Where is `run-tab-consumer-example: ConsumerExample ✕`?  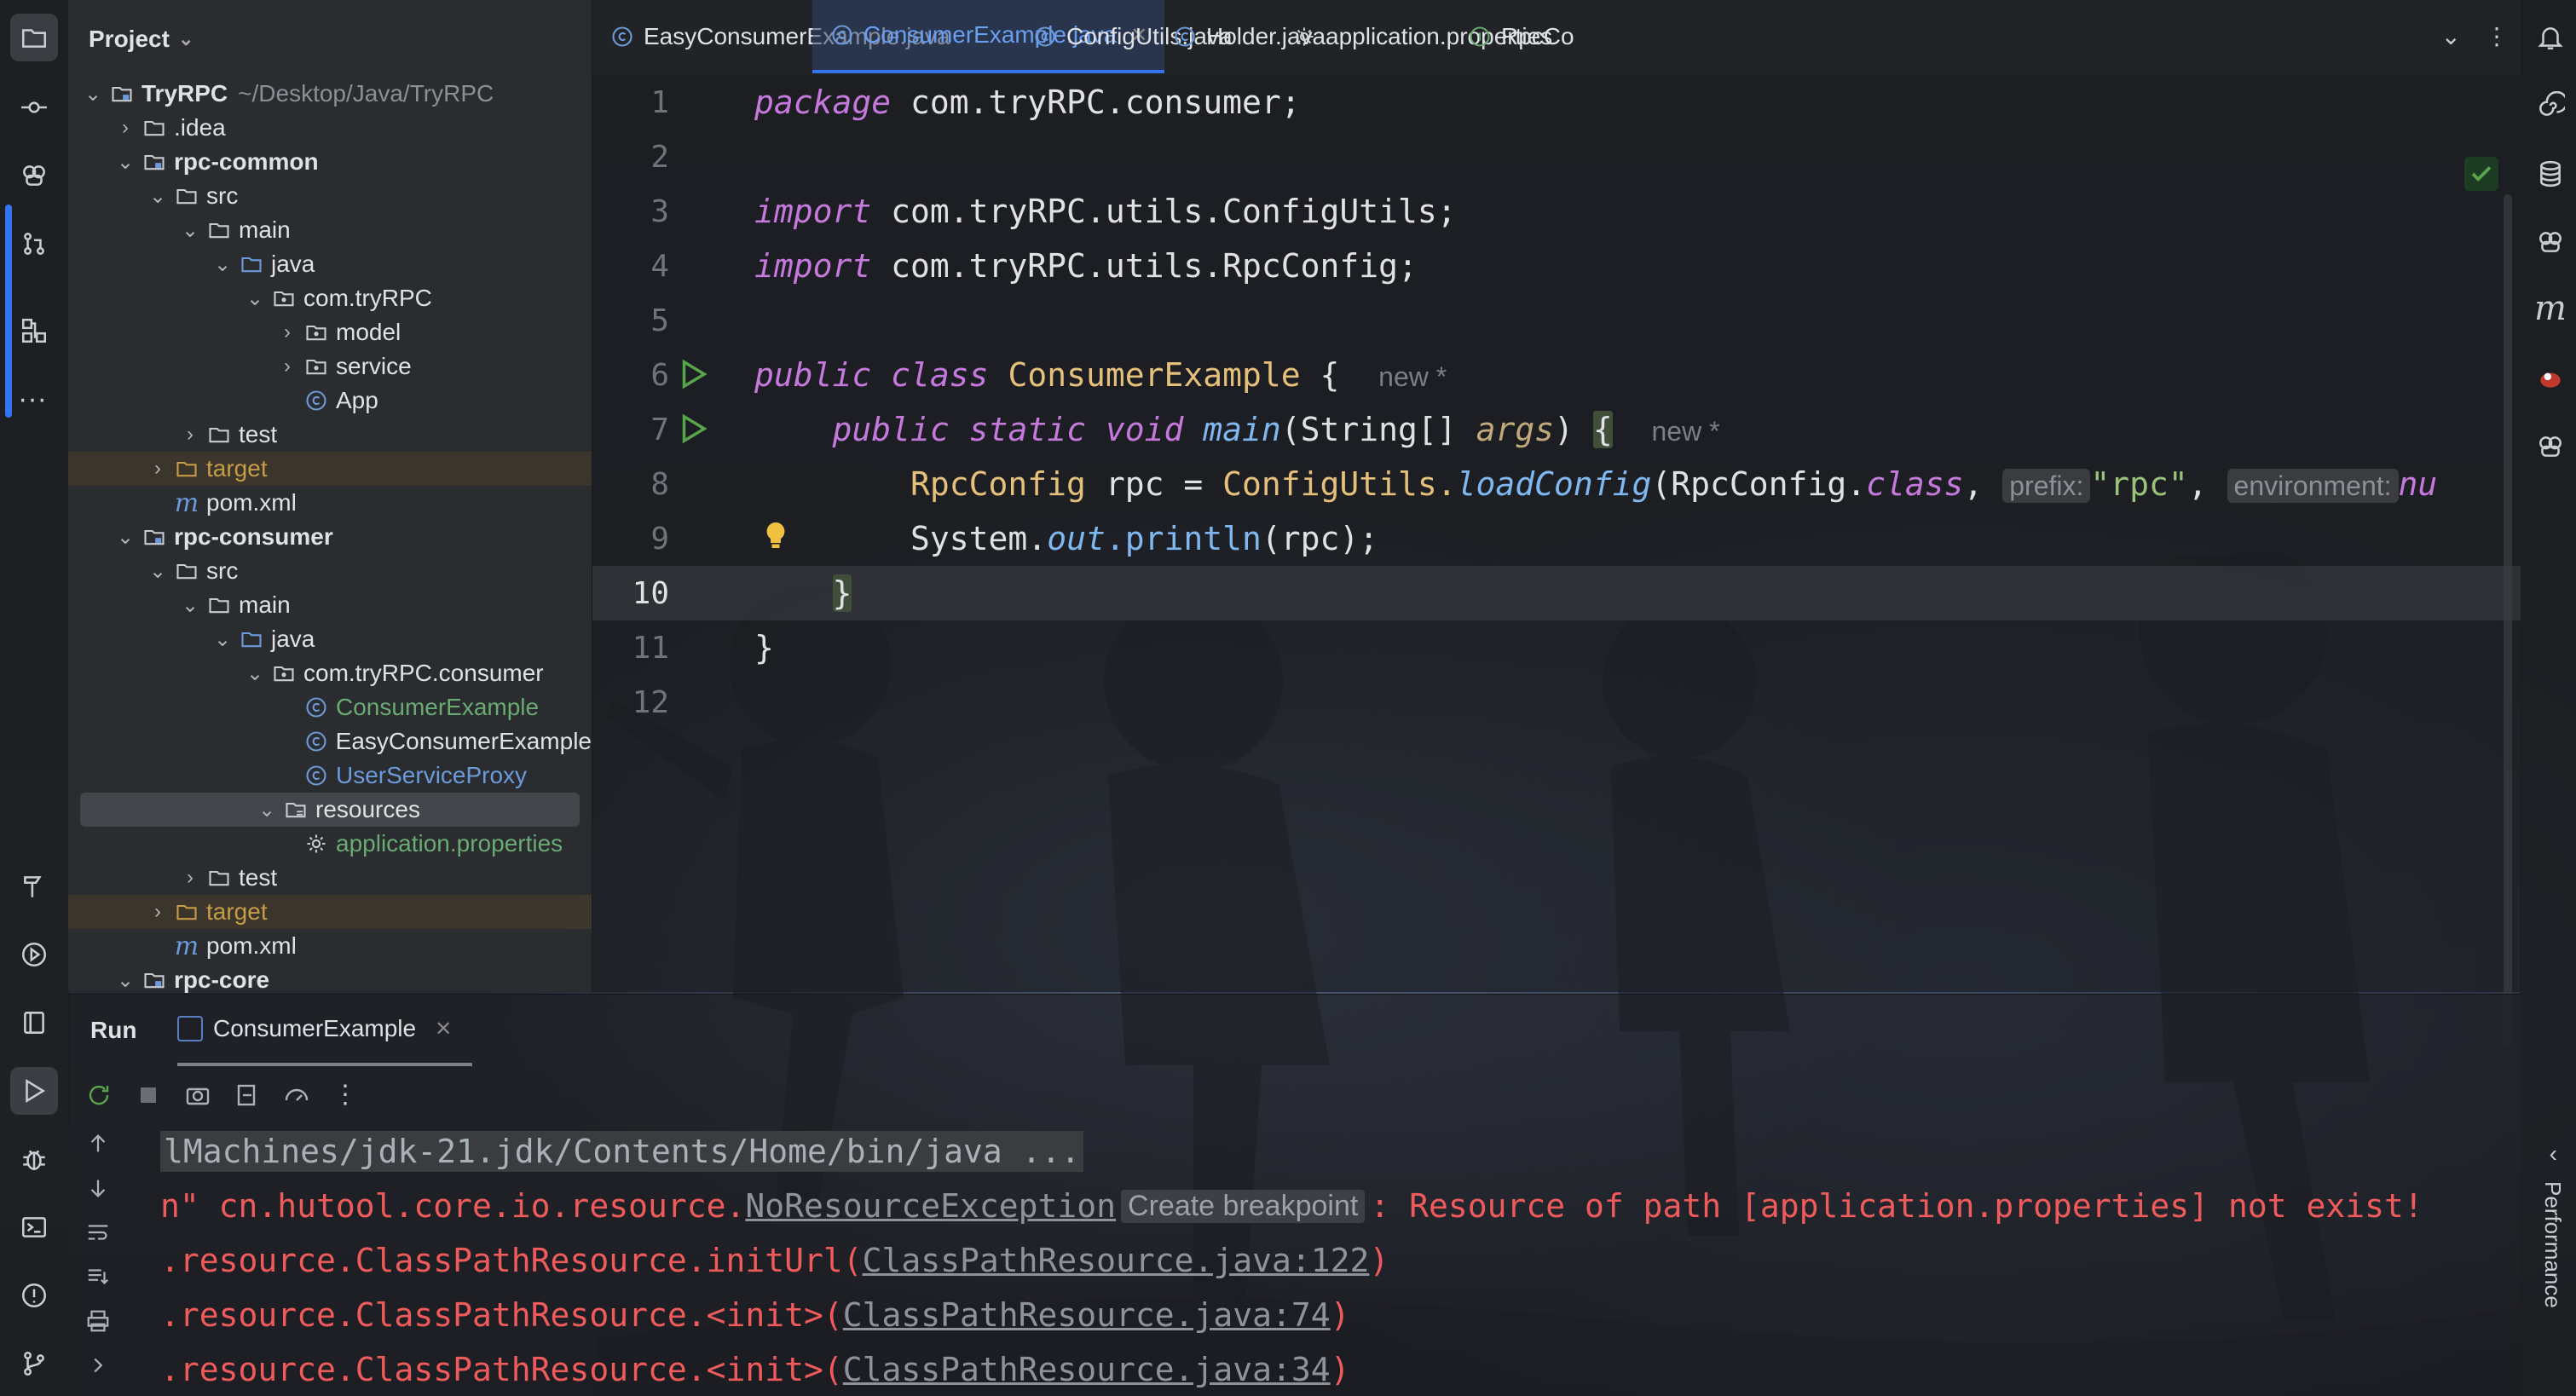 run-tab-consumer-example: ConsumerExample ✕ is located at coordinates (325, 1030).